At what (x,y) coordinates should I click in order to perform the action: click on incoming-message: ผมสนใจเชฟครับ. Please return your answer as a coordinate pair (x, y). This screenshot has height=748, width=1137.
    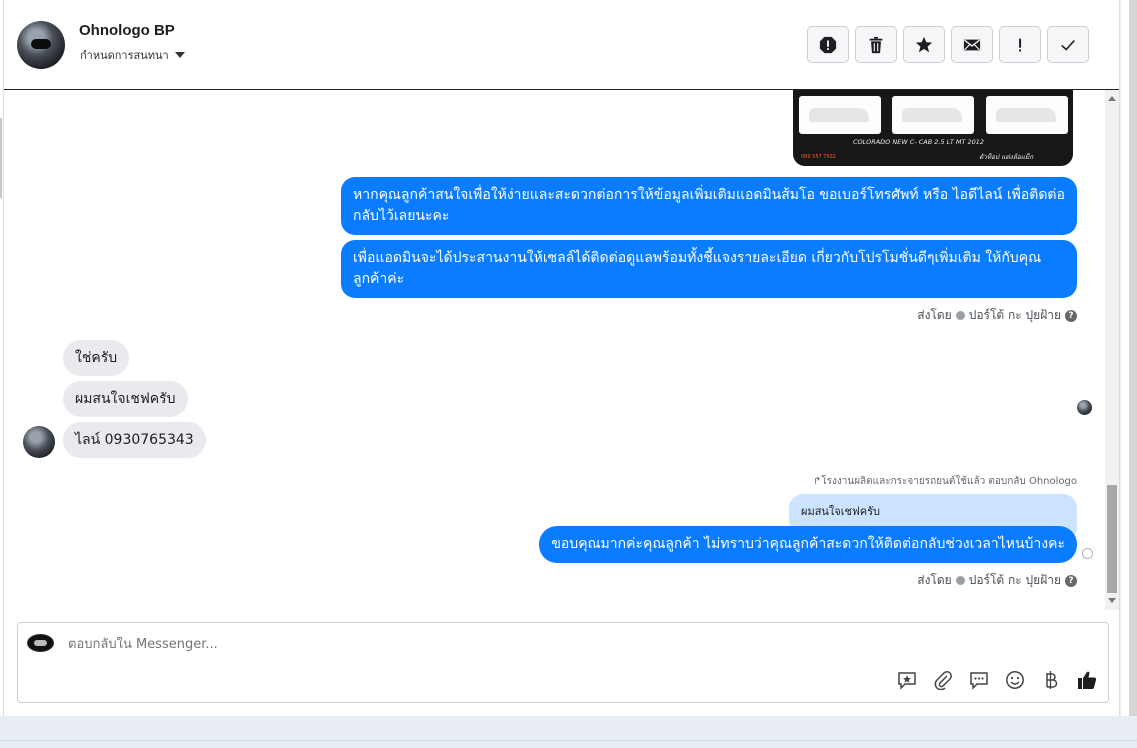
    Looking at the image, I should click on (125, 399).